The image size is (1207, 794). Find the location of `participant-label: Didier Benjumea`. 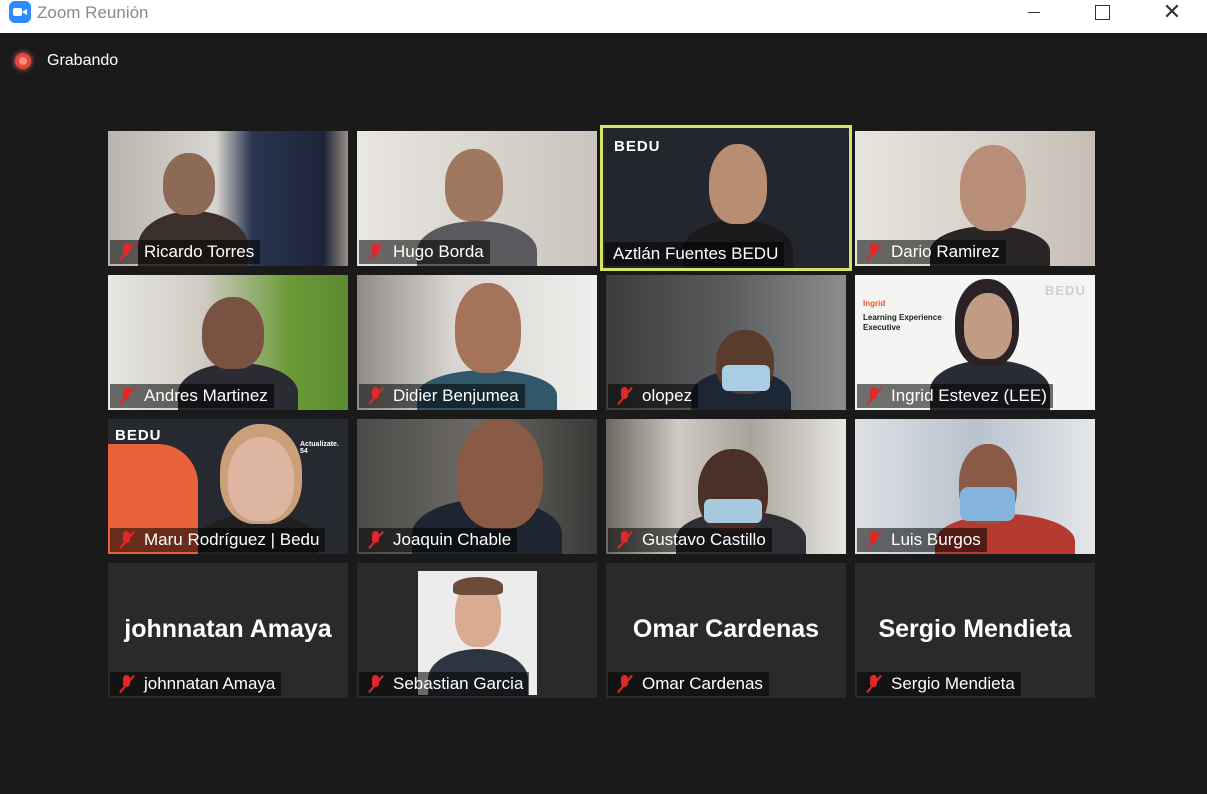

participant-label: Didier Benjumea is located at coordinates (442, 396).